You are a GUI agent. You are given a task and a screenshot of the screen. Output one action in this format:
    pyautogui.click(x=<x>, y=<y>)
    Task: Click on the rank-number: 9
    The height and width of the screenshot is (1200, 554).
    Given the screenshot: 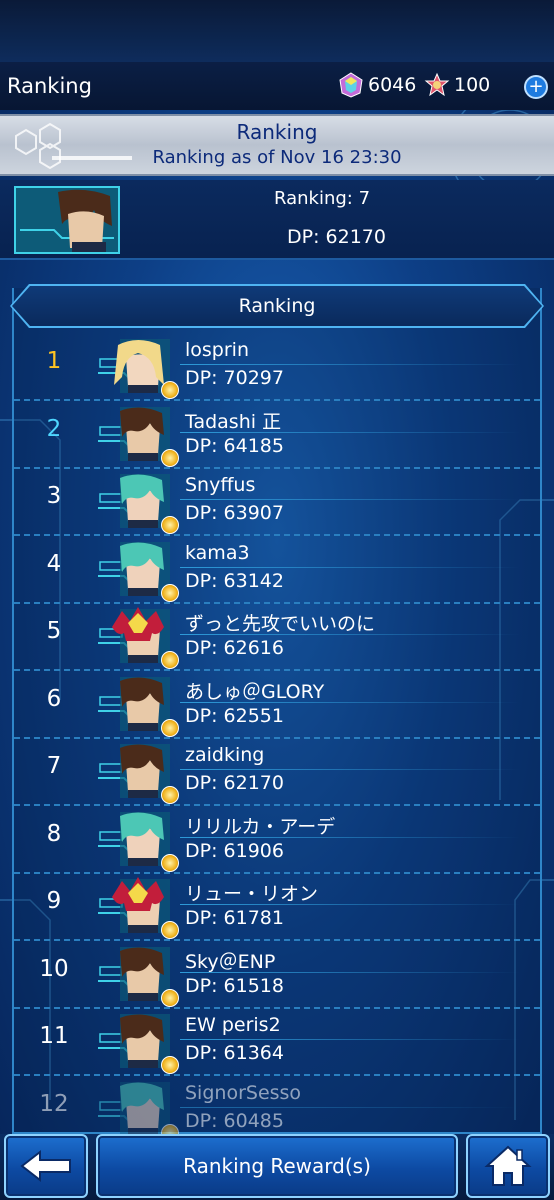 What is the action you would take?
    pyautogui.click(x=54, y=901)
    